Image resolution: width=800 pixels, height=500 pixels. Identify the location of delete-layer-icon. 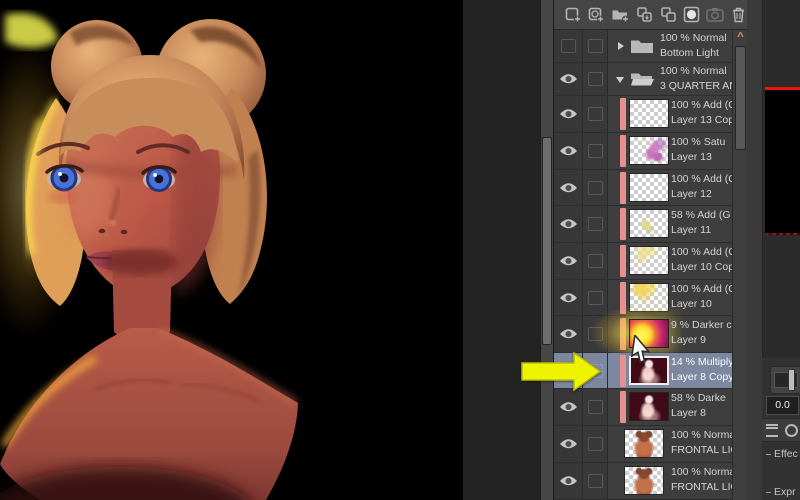
(738, 14).